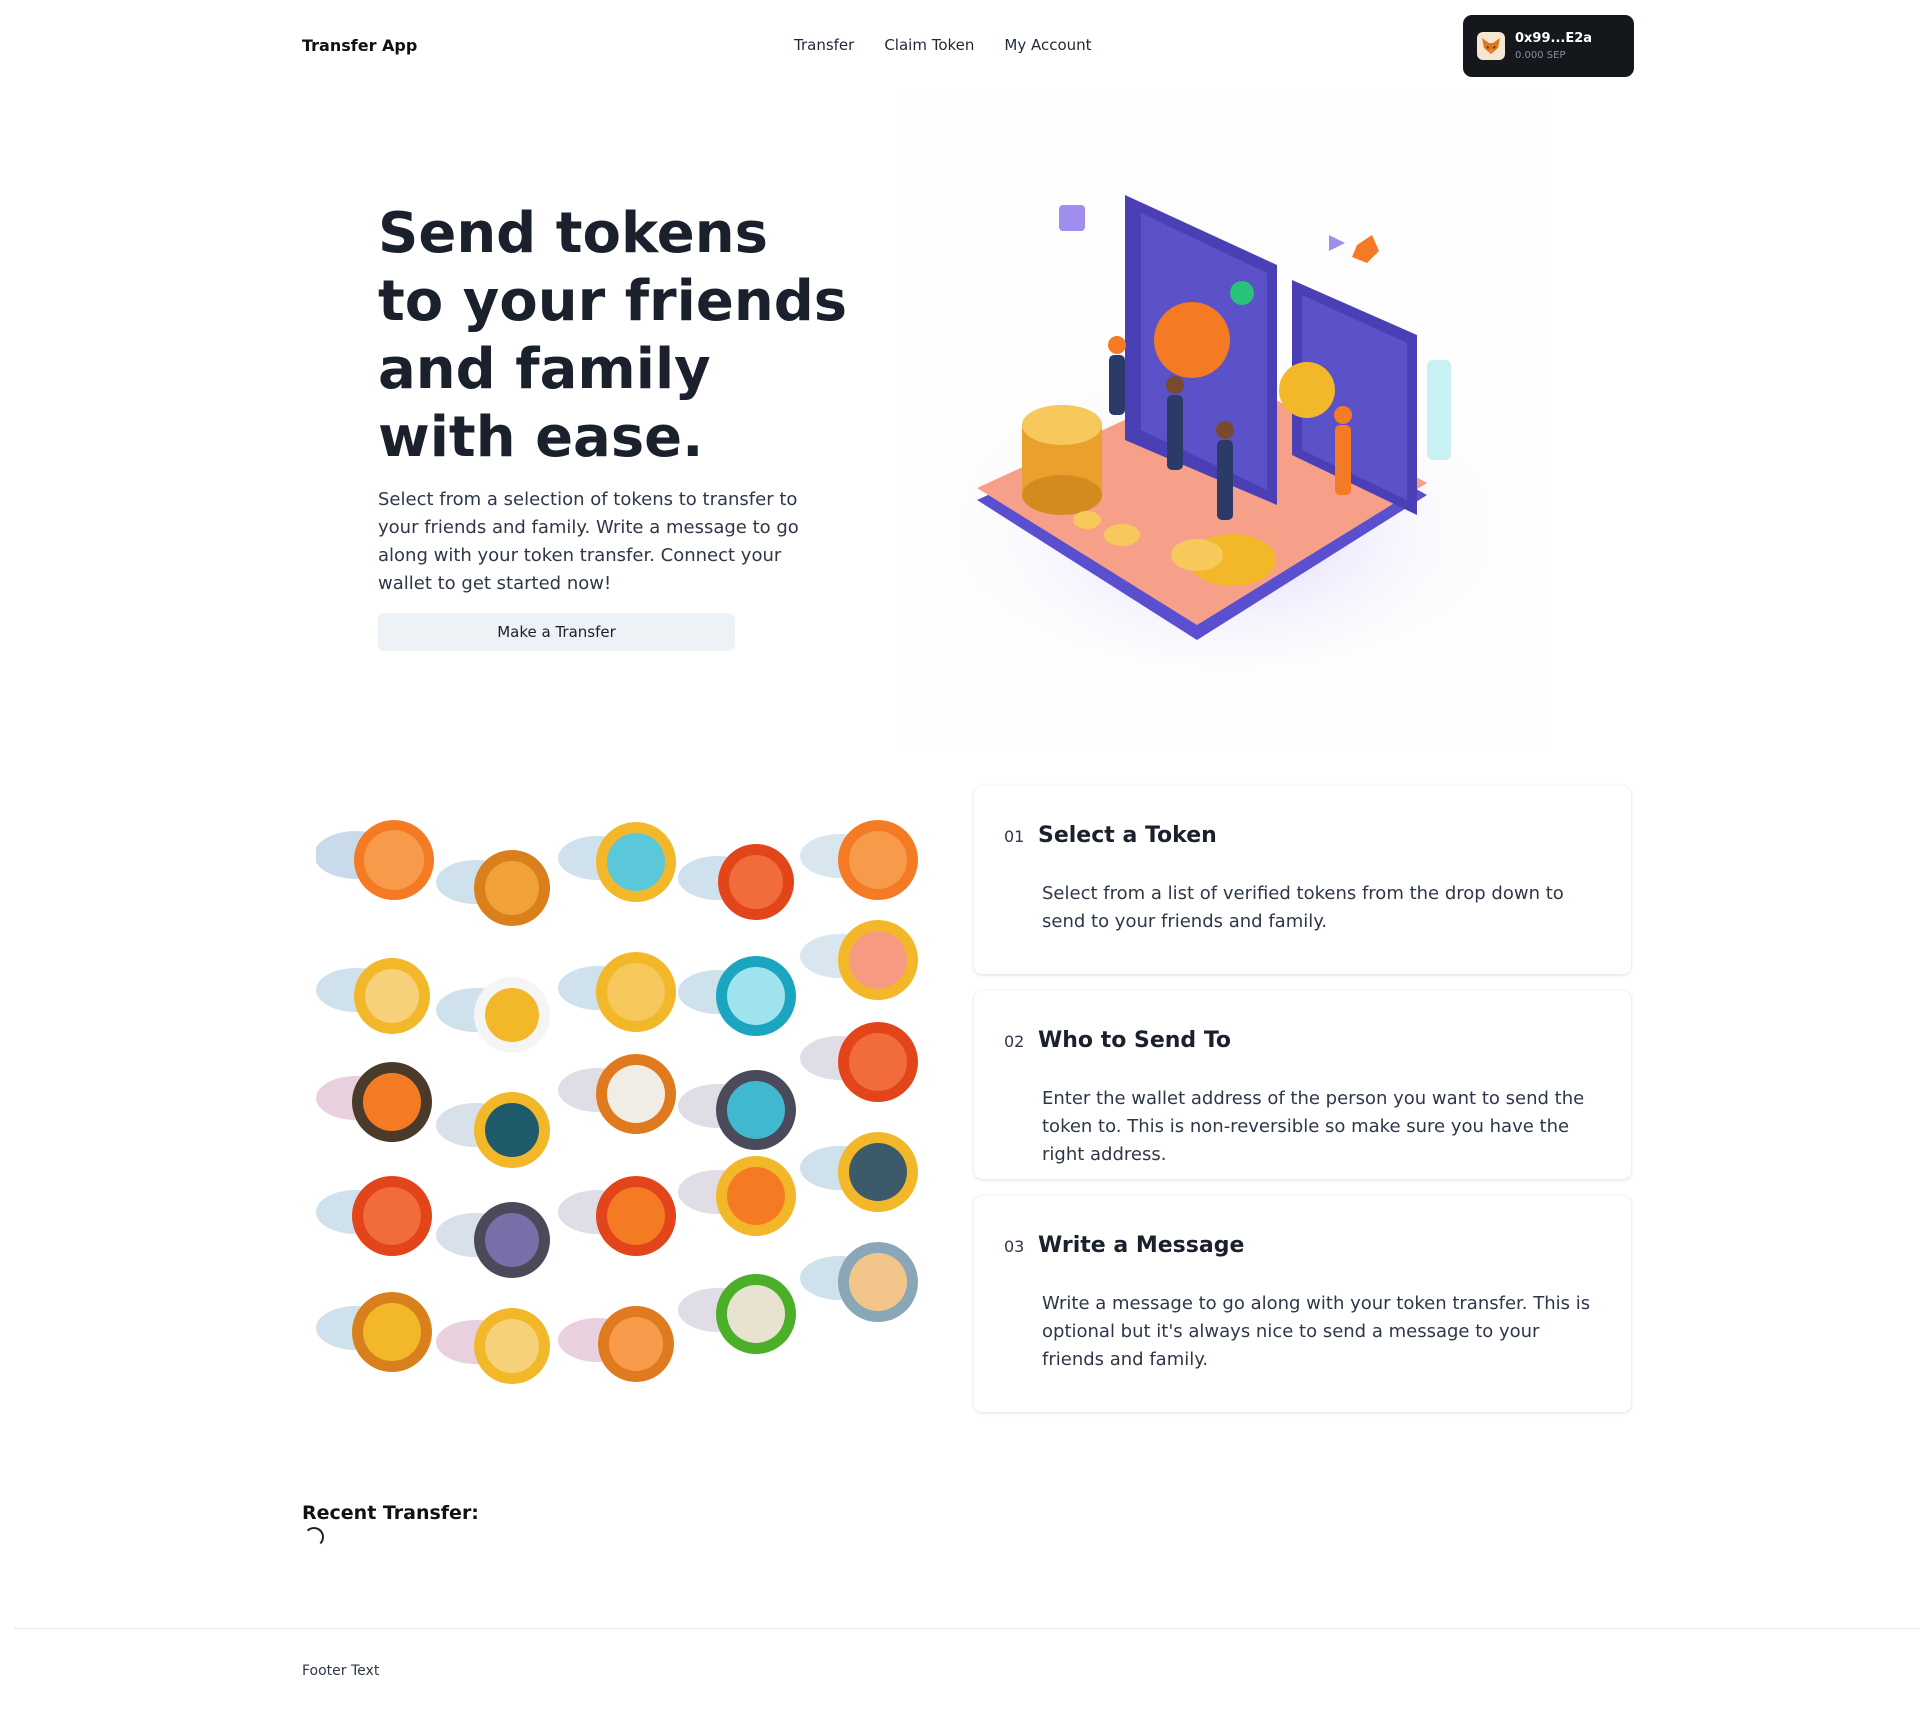 This screenshot has width=1920, height=1712. I want to click on step-title: Select a Token, so click(1127, 835).